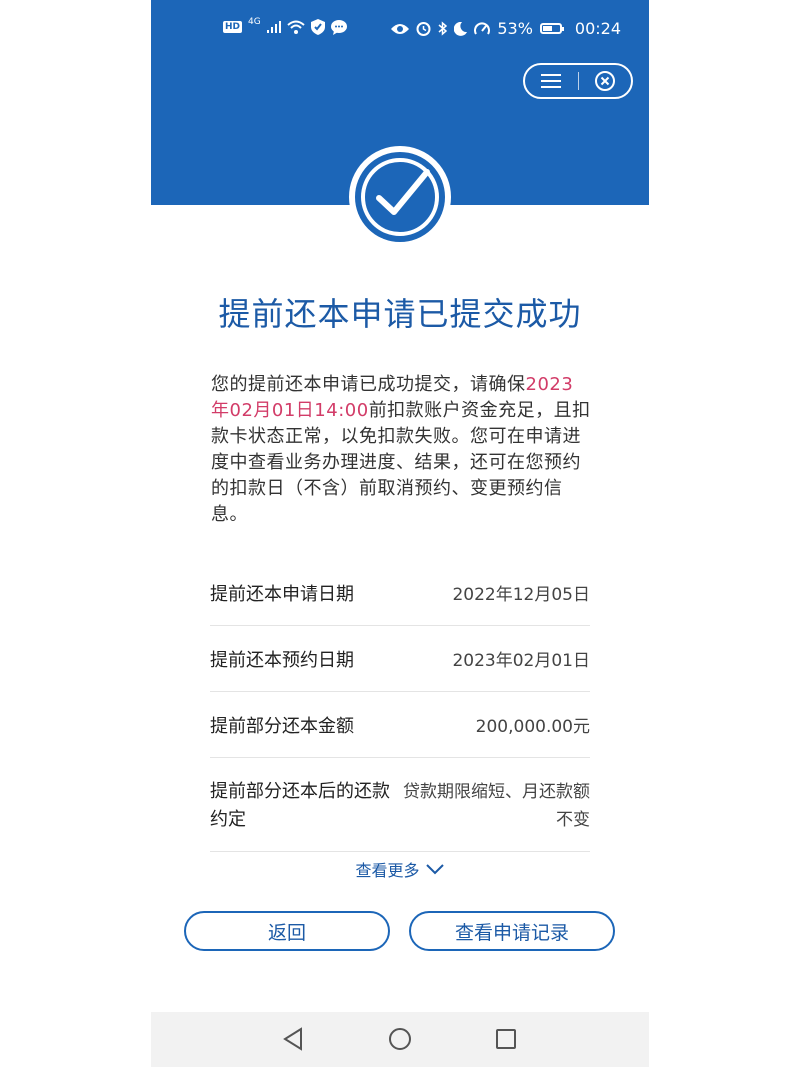 The width and height of the screenshot is (800, 1067). What do you see at coordinates (400, 805) in the screenshot?
I see `detail-row-repayment-terms: 提前部分还本后的还款约定 贷款期限缩短、月还款额不变` at bounding box center [400, 805].